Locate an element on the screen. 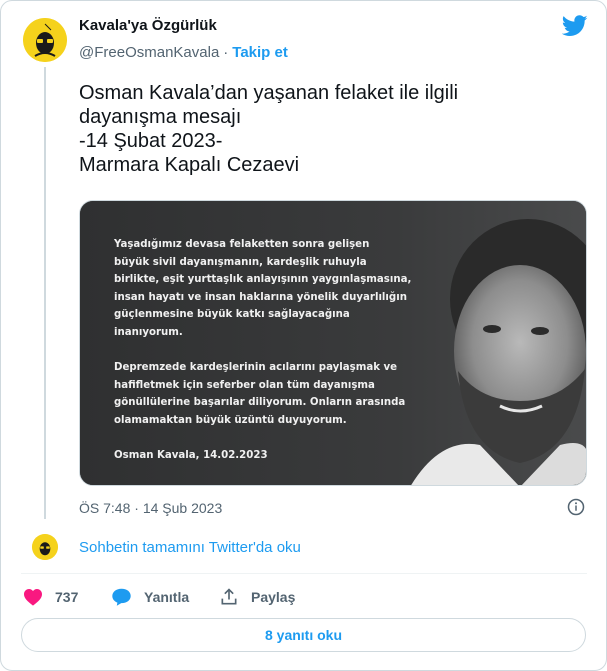 The image size is (607, 671). heart-icon is located at coordinates (33, 597).